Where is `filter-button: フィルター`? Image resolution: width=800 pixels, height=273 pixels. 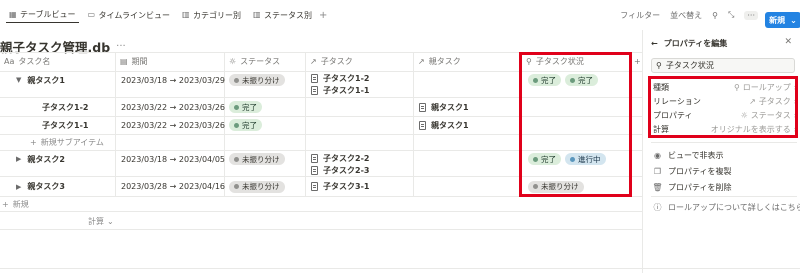
filter-button: フィルター is located at coordinates (640, 15).